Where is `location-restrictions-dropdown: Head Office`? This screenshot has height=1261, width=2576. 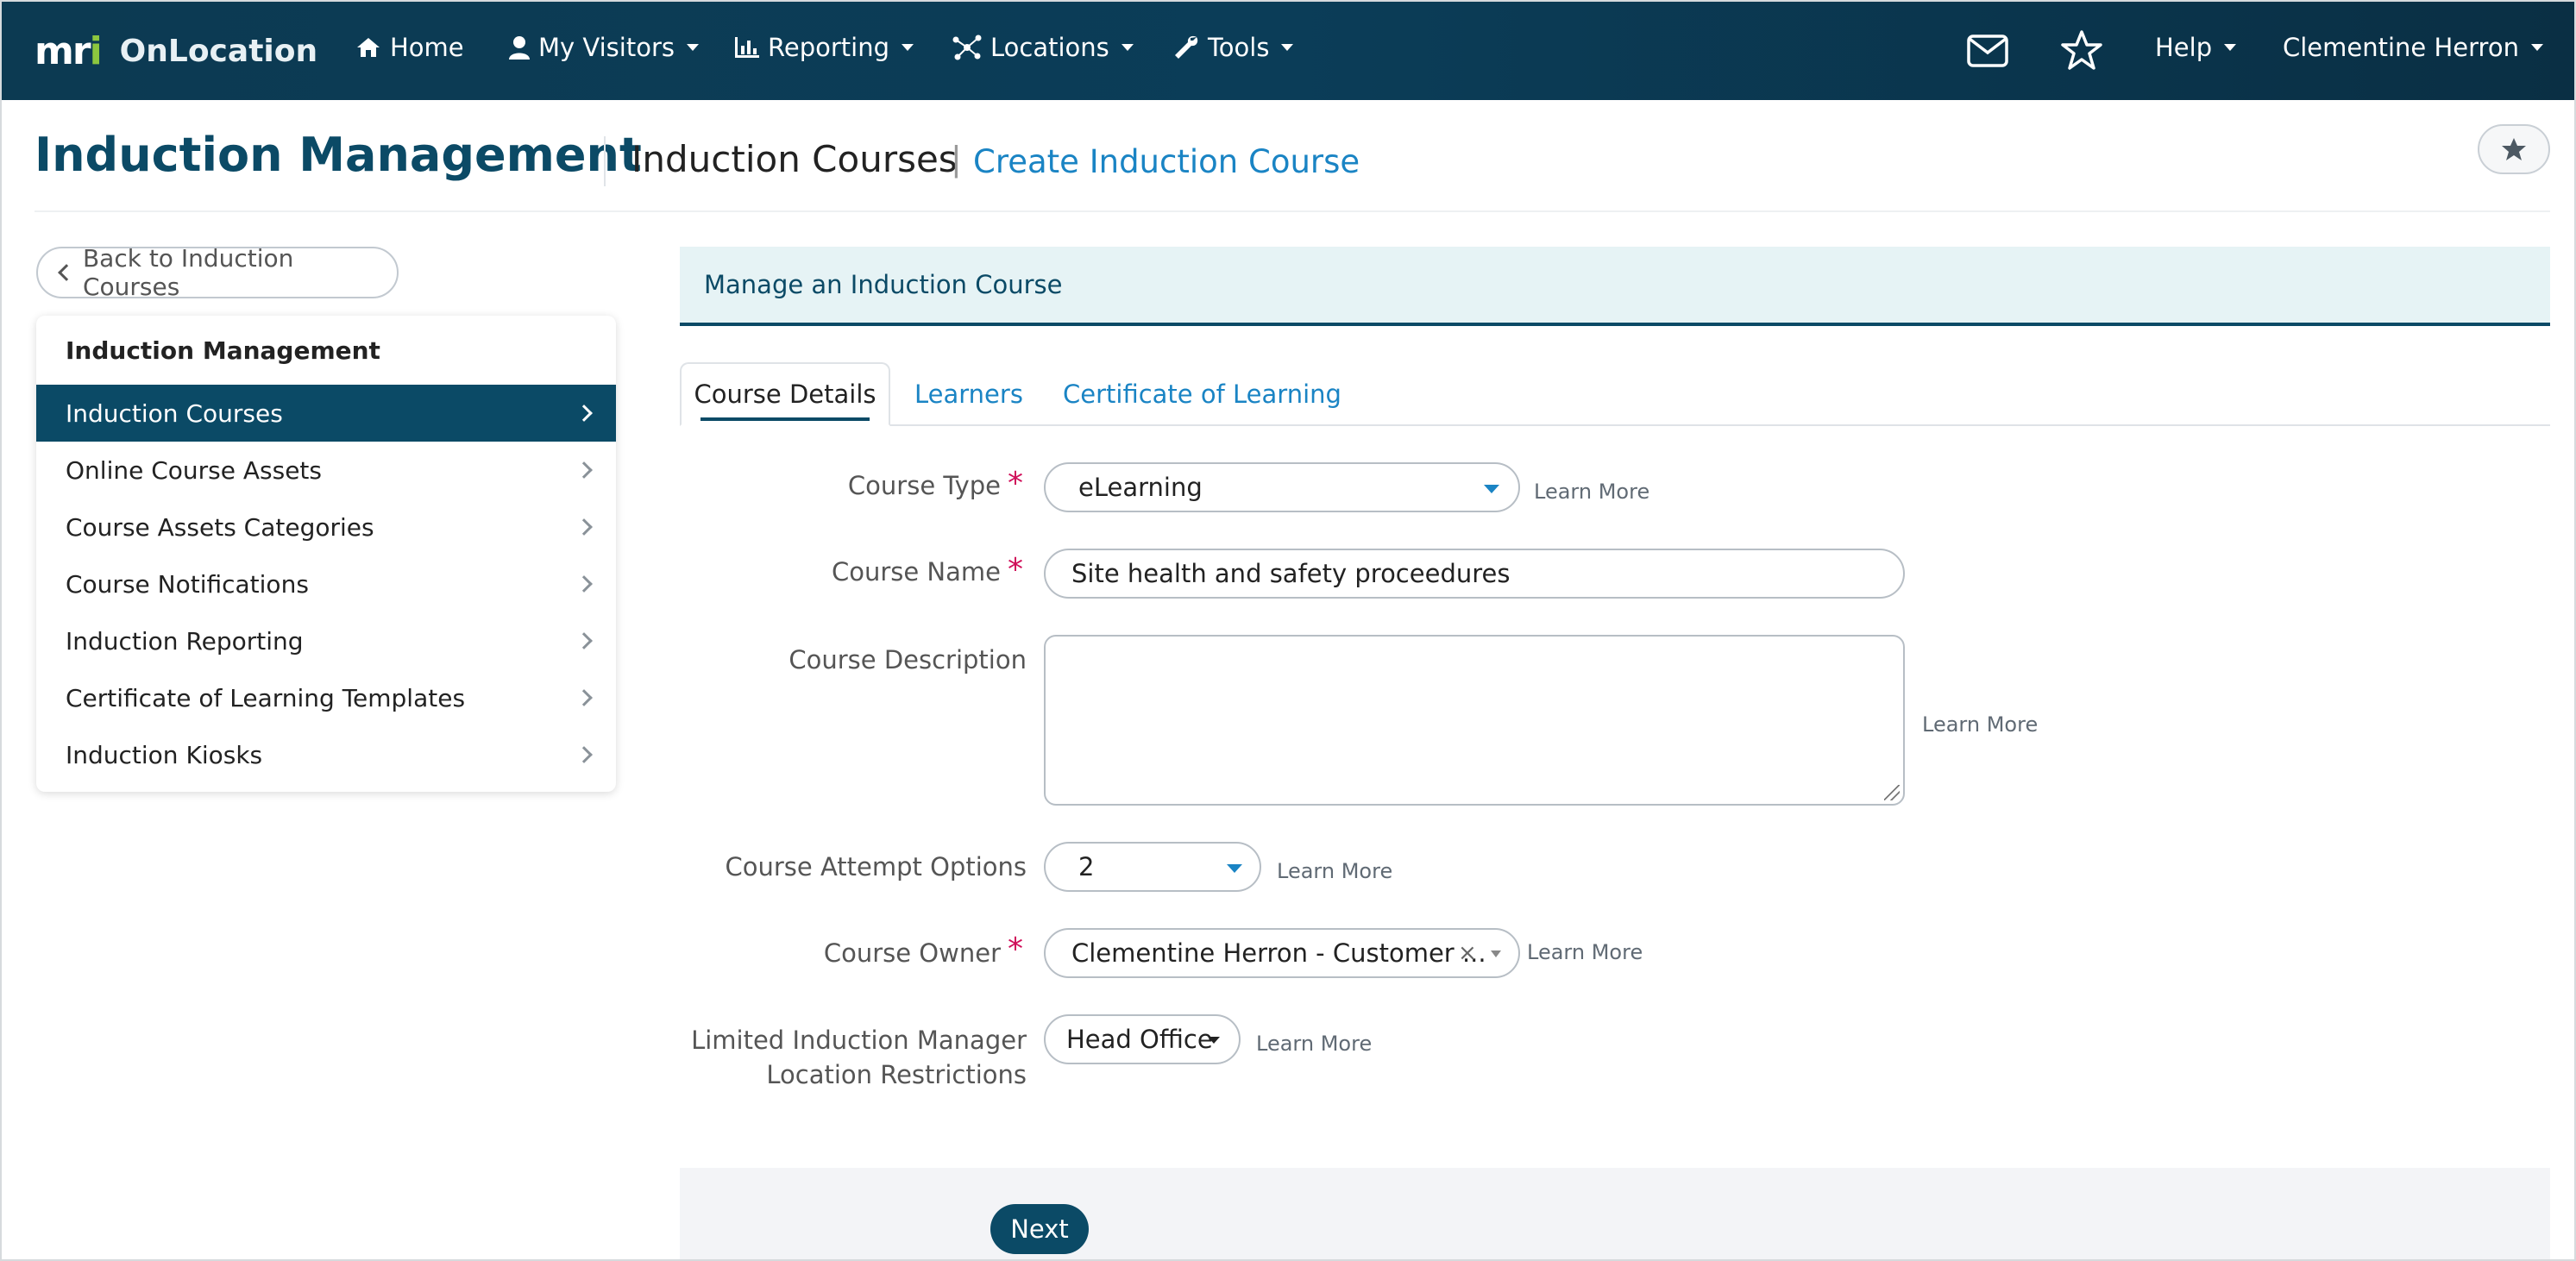 location-restrictions-dropdown: Head Office is located at coordinates (1142, 1039).